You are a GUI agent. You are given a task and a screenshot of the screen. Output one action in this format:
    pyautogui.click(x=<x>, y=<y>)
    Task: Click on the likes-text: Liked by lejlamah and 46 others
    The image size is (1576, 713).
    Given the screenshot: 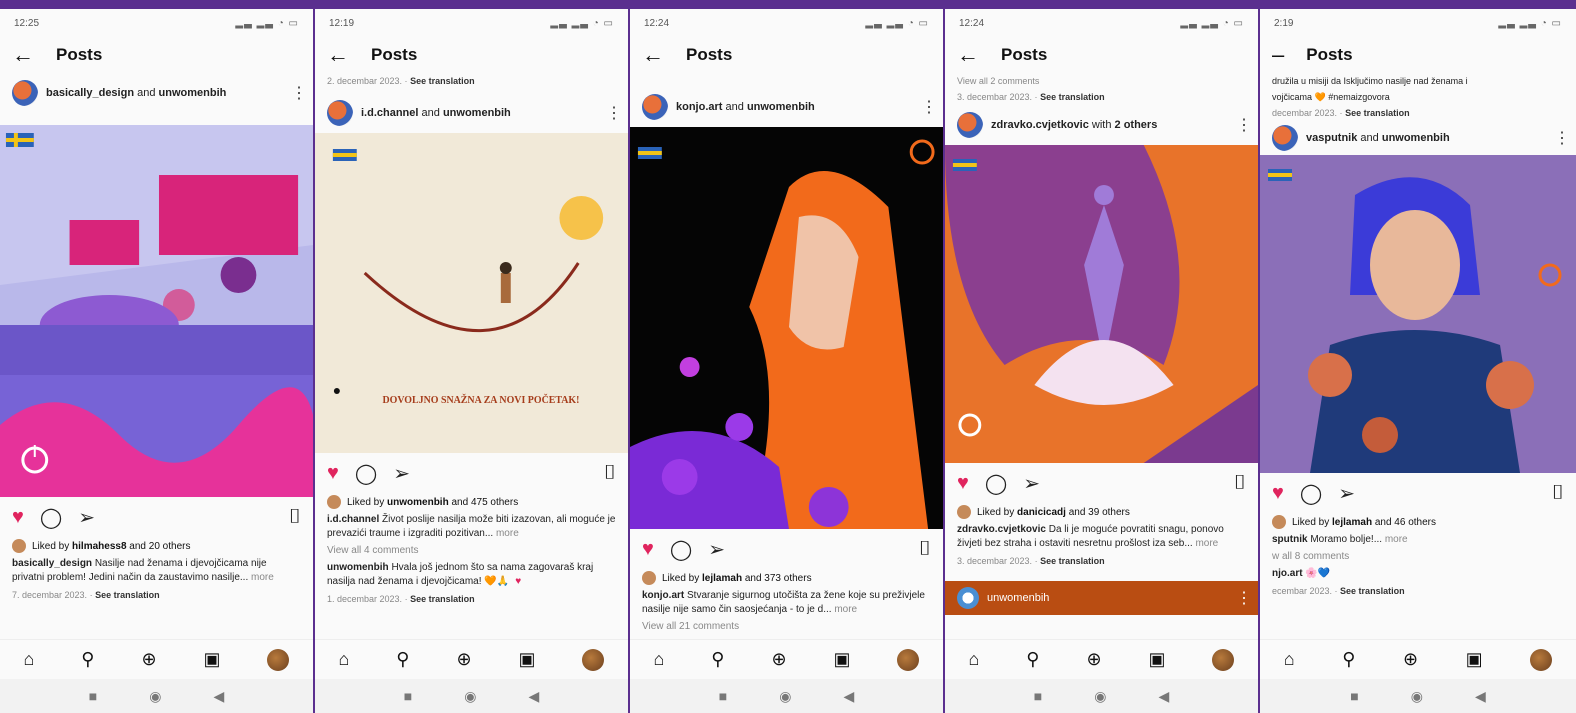 What is the action you would take?
    pyautogui.click(x=1364, y=522)
    